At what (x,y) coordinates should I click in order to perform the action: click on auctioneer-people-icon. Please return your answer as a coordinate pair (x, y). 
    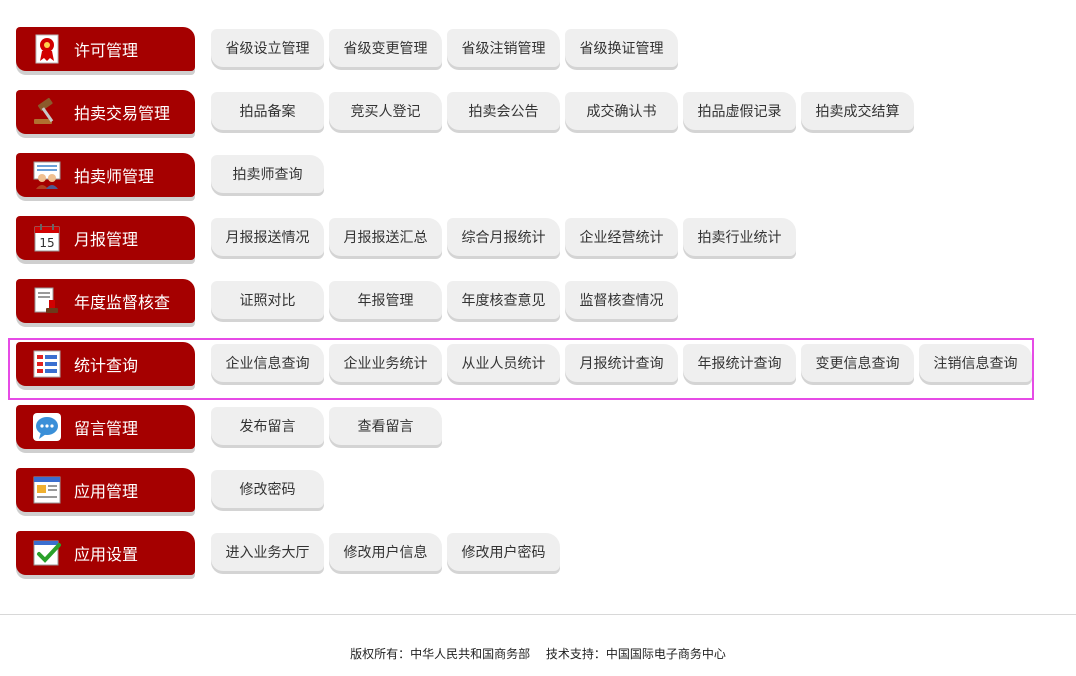
    Looking at the image, I should click on (47, 175).